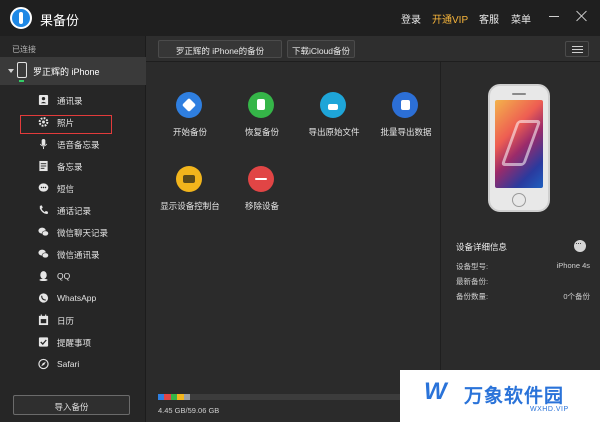  Describe the element at coordinates (554, 16) in the screenshot. I see `minimize-icon` at that location.